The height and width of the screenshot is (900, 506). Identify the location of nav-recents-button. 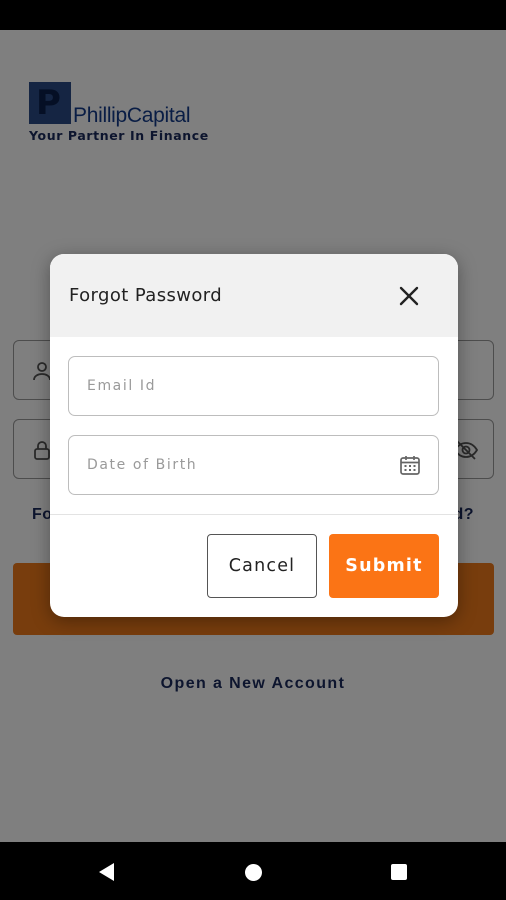
(399, 872).